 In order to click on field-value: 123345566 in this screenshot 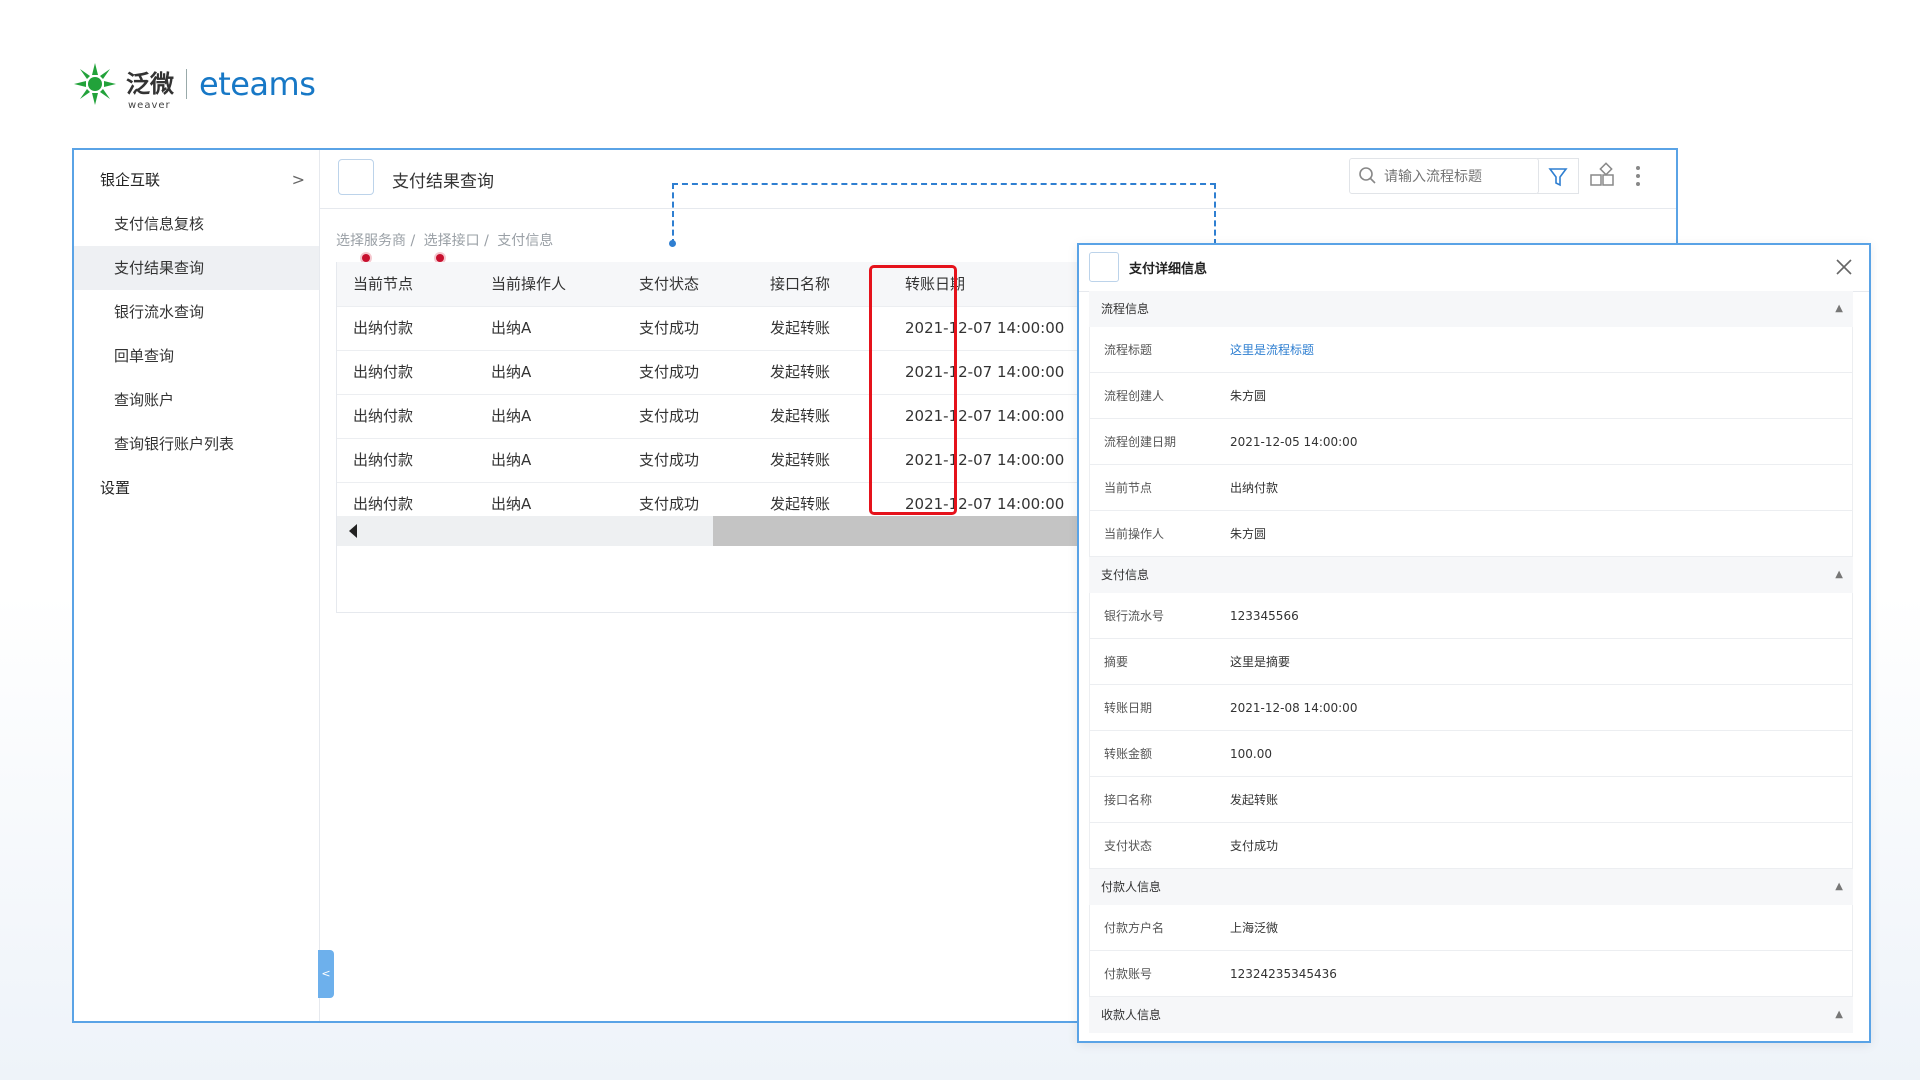, I will do `click(1264, 616)`.